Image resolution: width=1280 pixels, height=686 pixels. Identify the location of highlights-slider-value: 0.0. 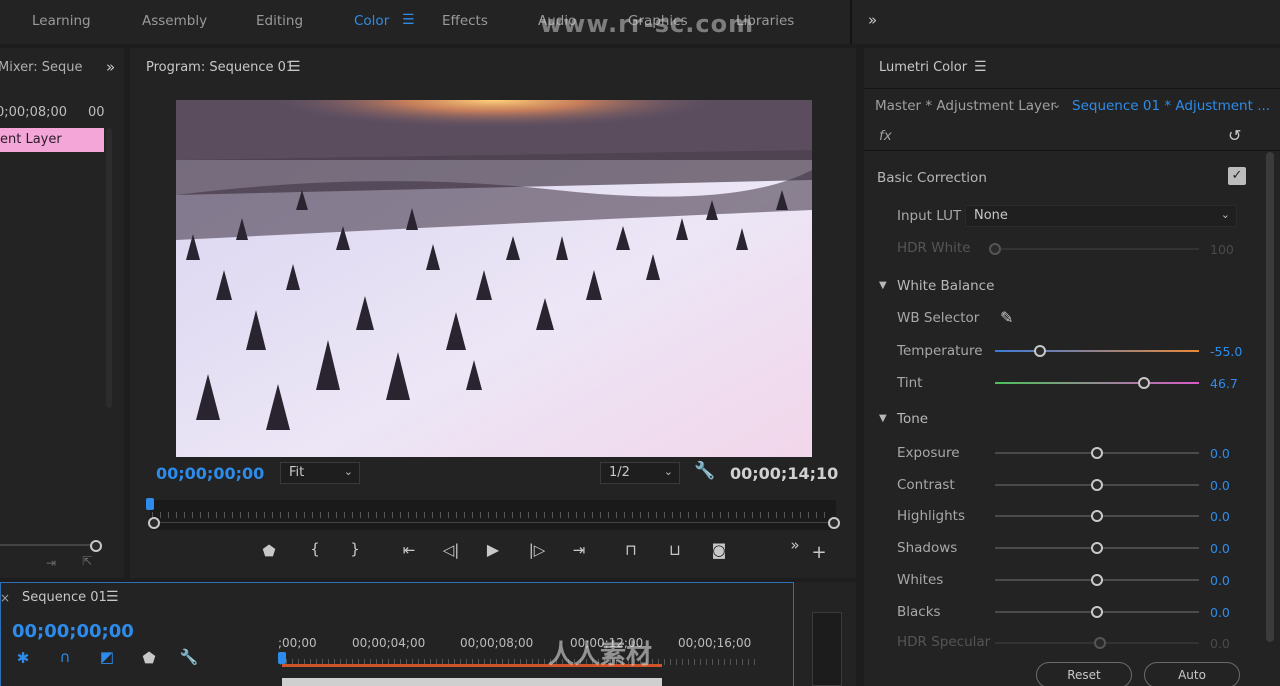
(1220, 516).